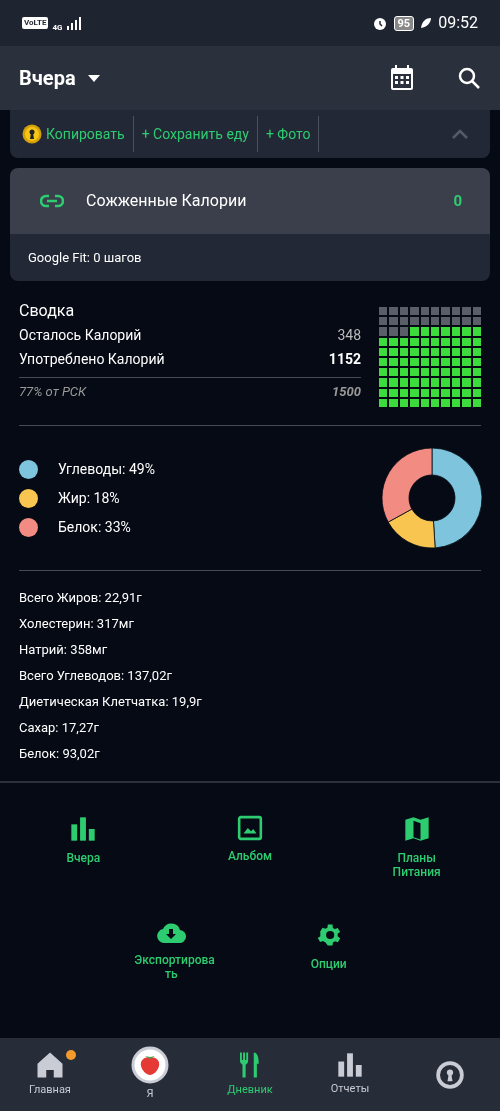 The image size is (500, 1111). What do you see at coordinates (59, 78) in the screenshot?
I see `date-dropdown: Вчера` at bounding box center [59, 78].